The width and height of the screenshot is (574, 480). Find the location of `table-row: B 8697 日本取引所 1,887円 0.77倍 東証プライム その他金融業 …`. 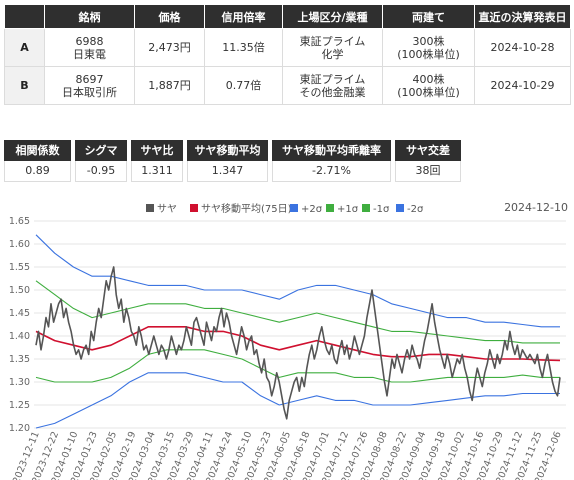

table-row: B 8697 日本取引所 1,887円 0.77倍 東証プライム その他金融業 … is located at coordinates (287, 85).